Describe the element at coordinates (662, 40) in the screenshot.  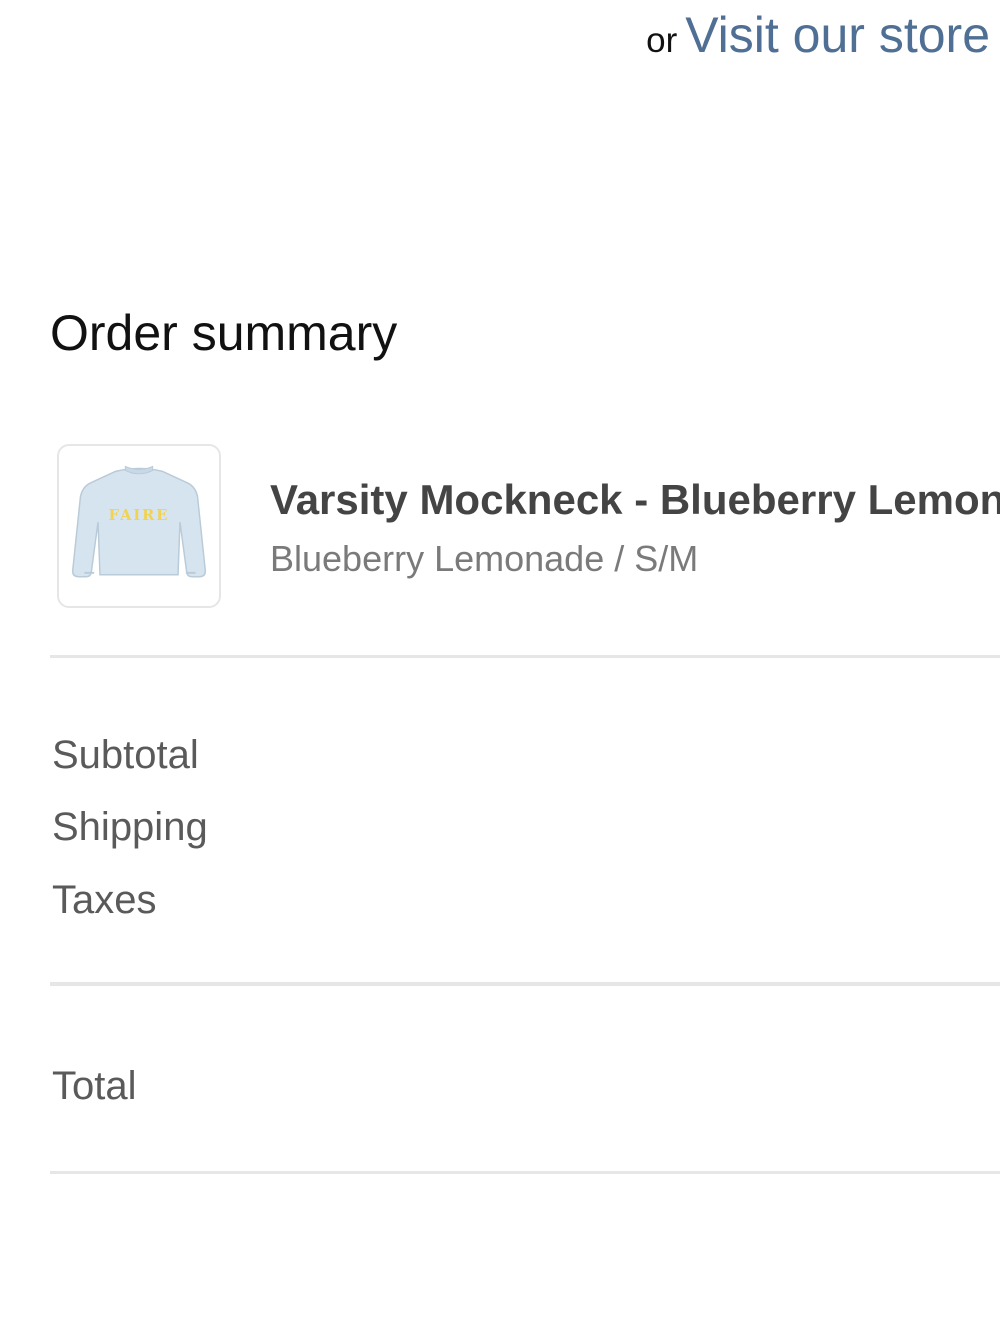
I see `or-text: or` at that location.